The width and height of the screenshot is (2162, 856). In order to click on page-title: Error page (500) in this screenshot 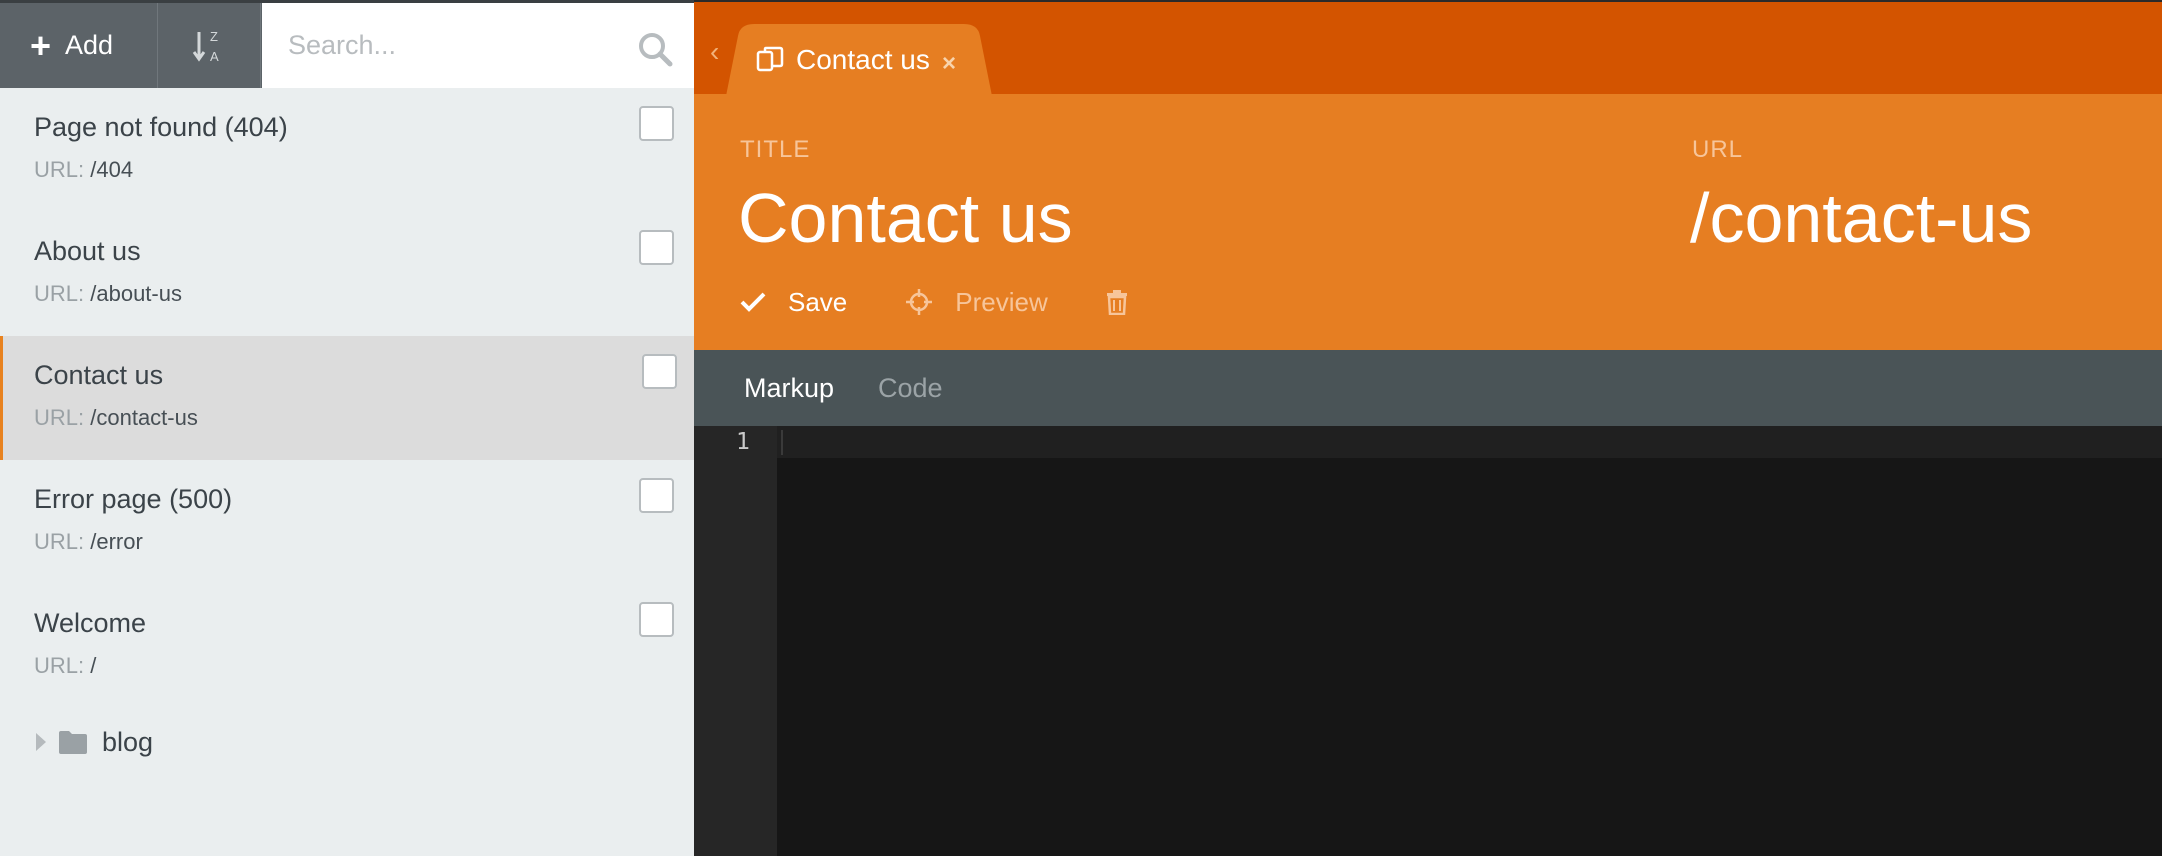, I will do `click(133, 499)`.